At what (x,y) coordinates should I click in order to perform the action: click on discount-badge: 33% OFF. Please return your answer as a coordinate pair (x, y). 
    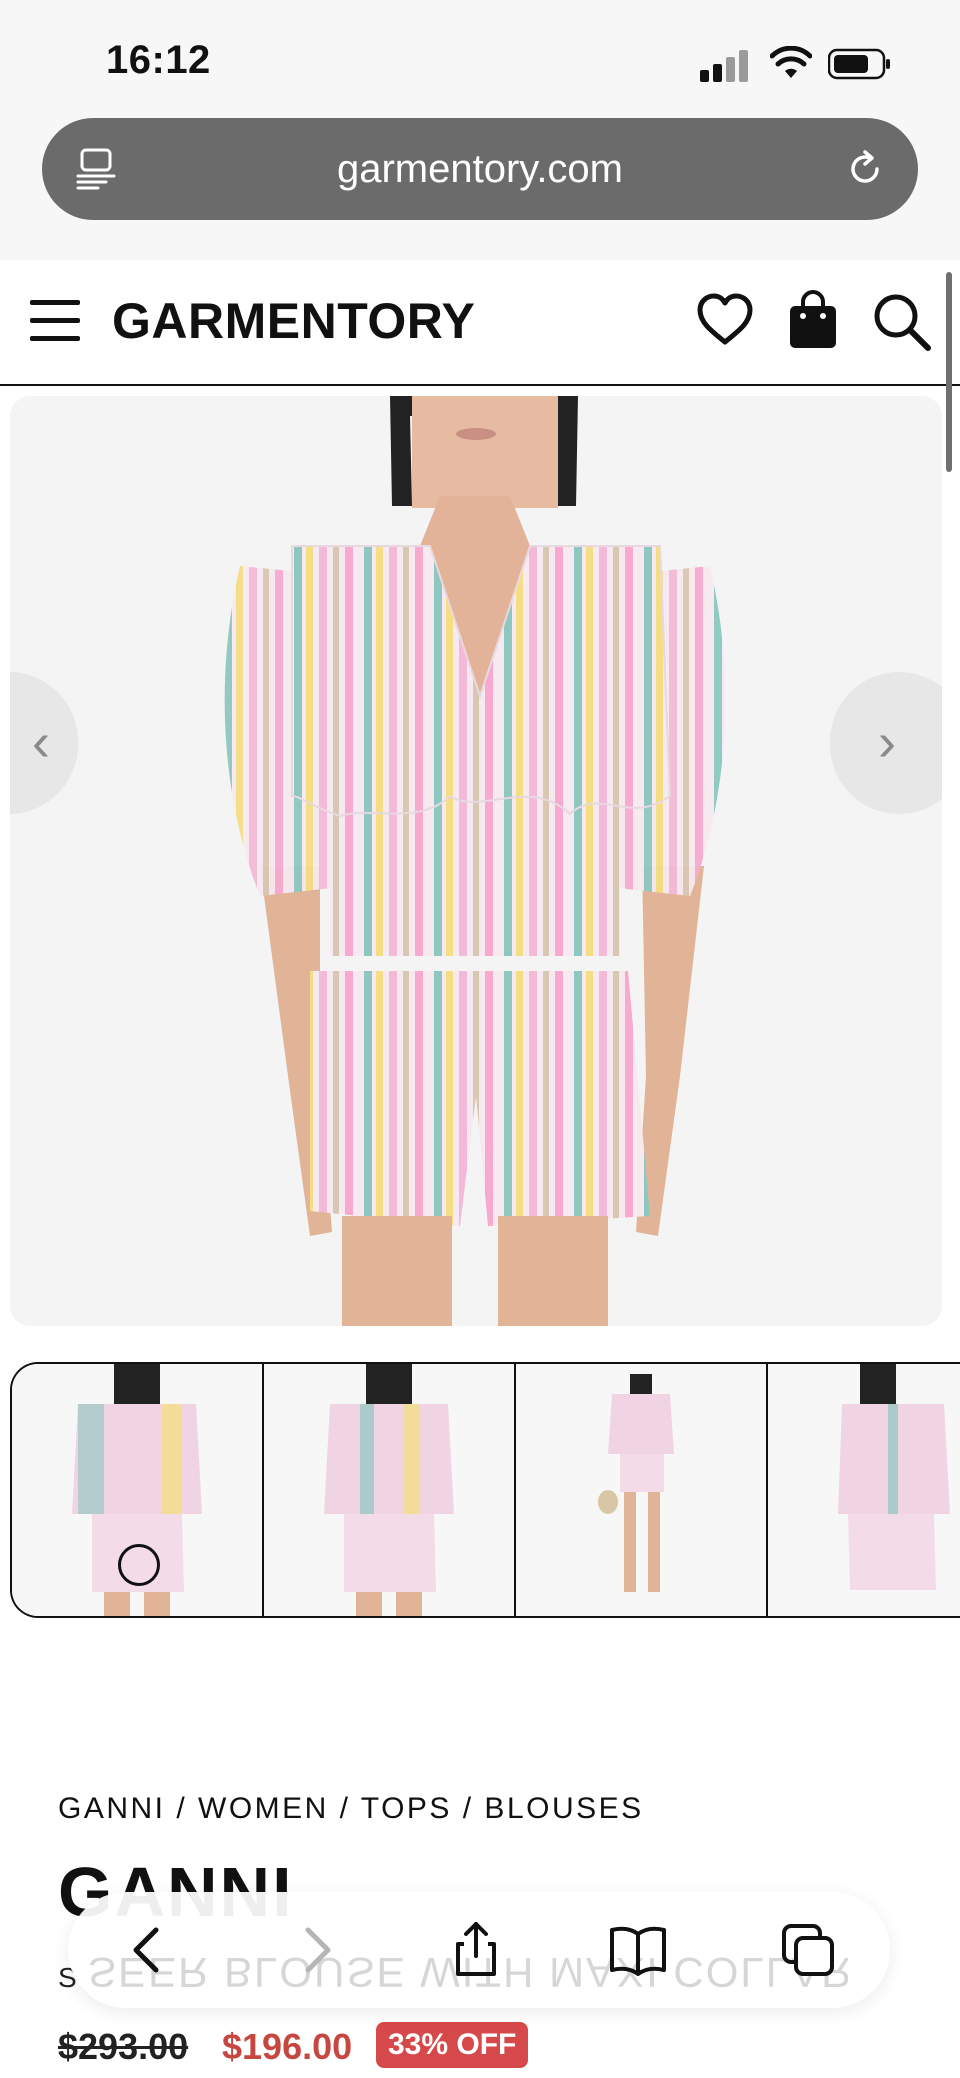
    Looking at the image, I should click on (452, 2045).